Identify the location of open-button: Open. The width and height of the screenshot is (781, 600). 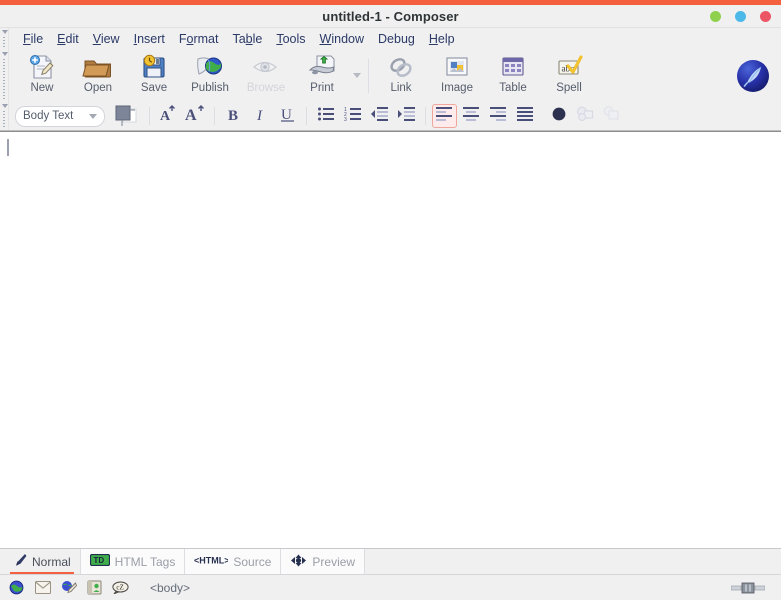
(98, 75).